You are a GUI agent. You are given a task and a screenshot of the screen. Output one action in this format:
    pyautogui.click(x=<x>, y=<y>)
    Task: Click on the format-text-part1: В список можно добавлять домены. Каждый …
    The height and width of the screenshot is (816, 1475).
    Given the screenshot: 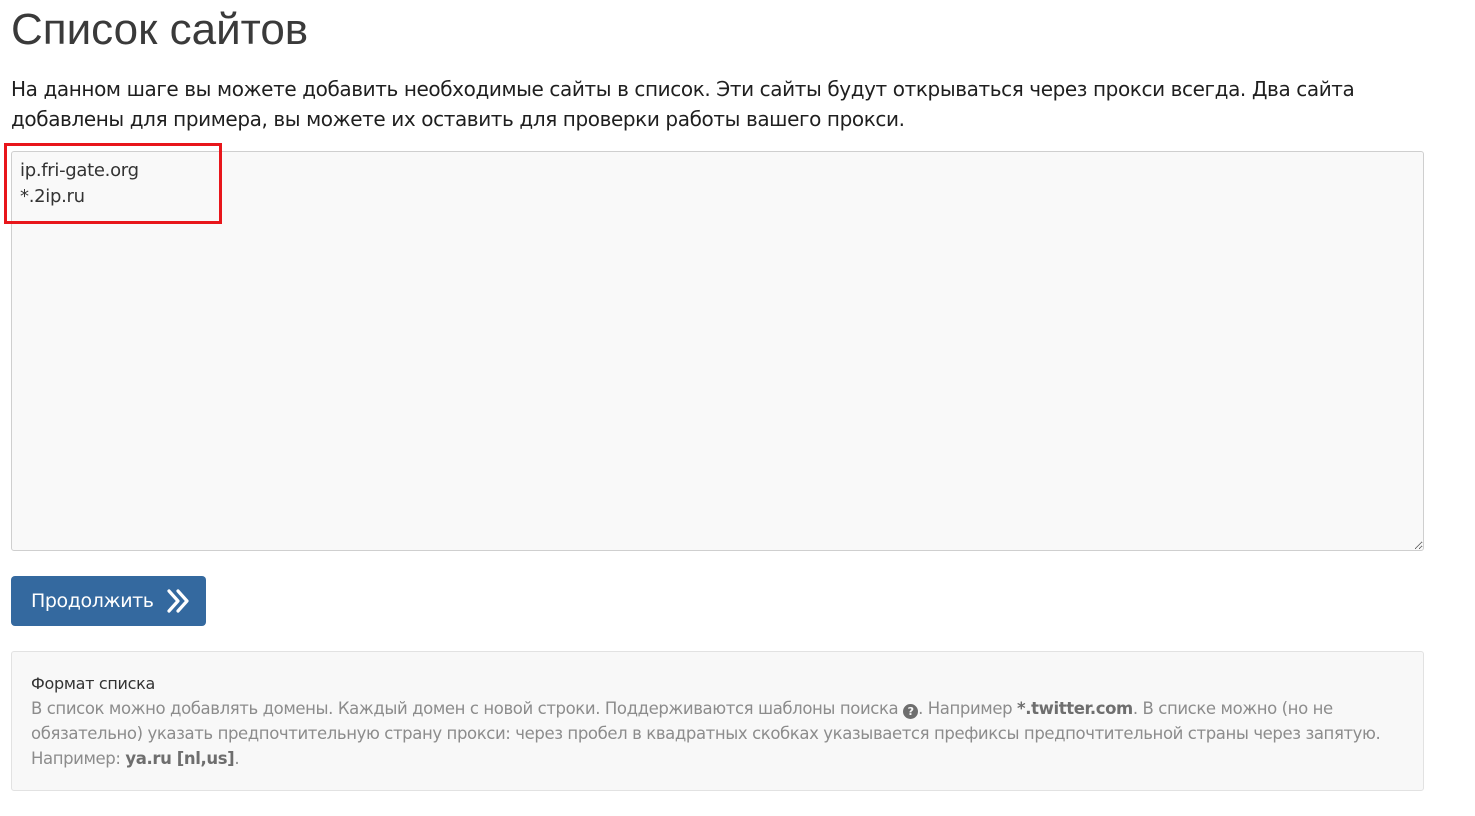 What is the action you would take?
    pyautogui.click(x=465, y=708)
    